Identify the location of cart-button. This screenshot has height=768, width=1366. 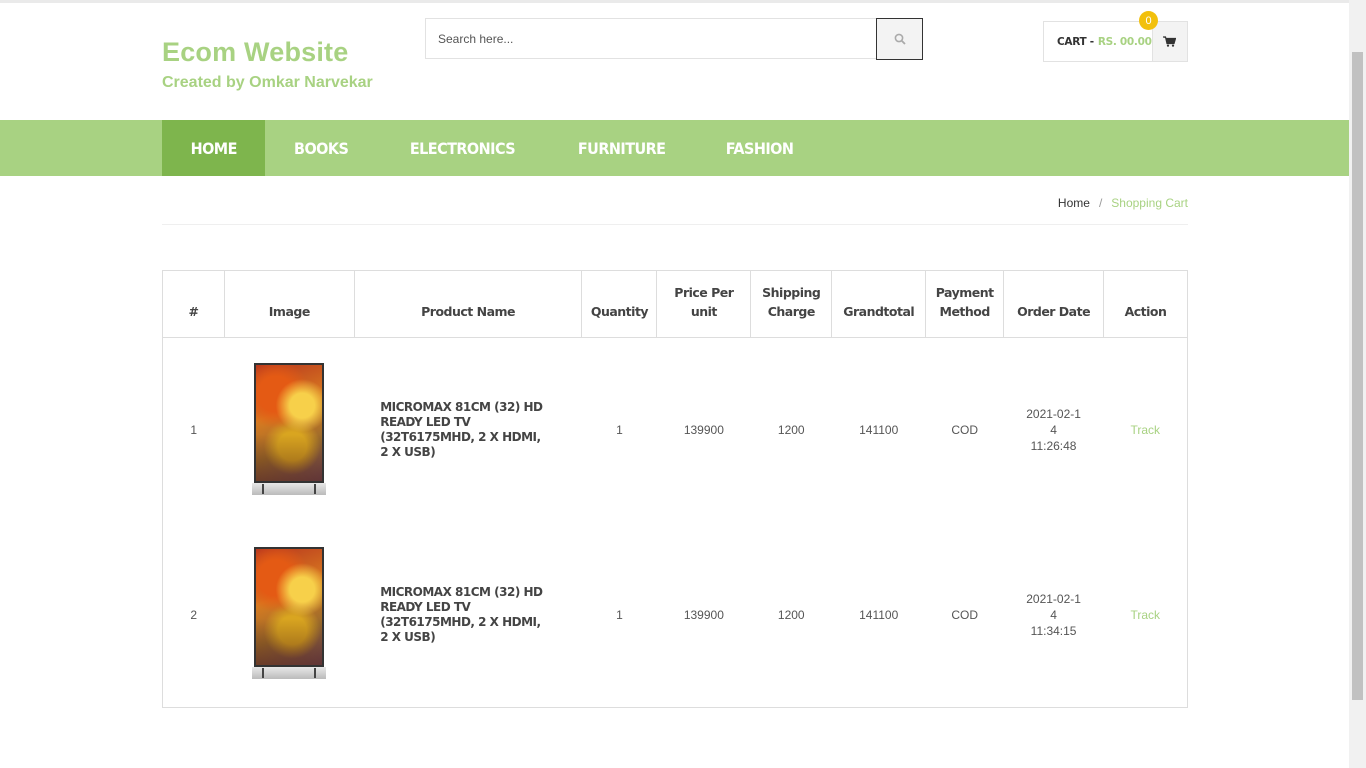
(1169, 41).